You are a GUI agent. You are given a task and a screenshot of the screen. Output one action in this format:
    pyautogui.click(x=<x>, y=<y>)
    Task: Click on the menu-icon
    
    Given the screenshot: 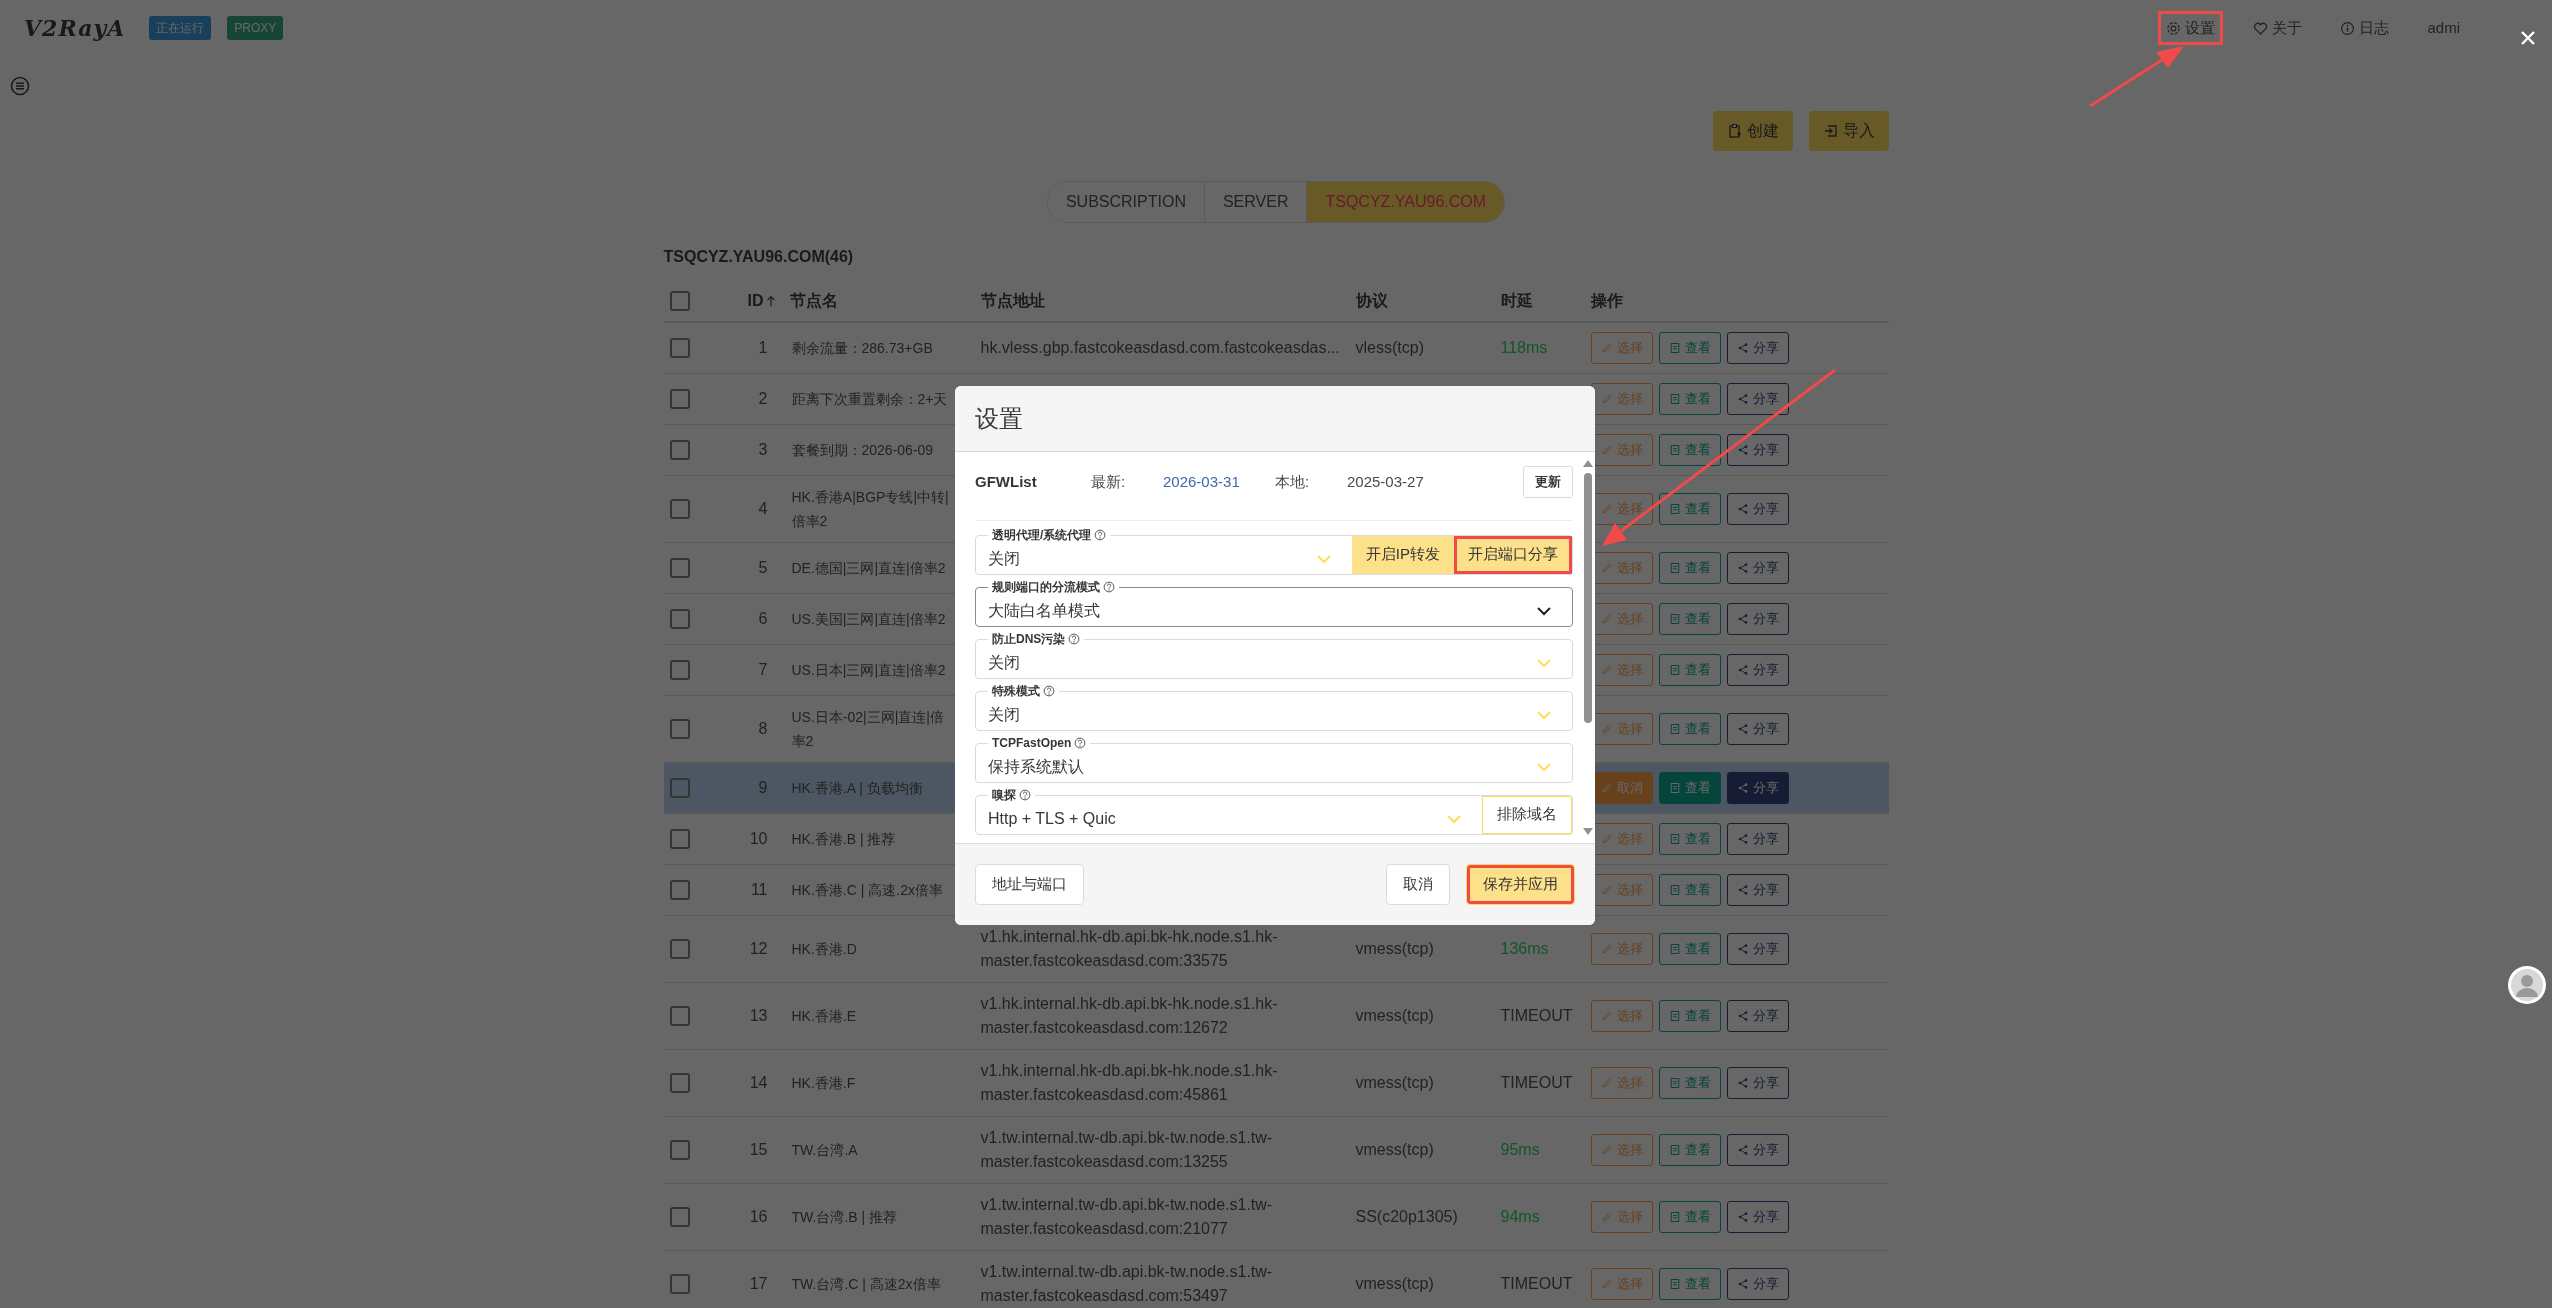 What is the action you would take?
    pyautogui.click(x=20, y=86)
    